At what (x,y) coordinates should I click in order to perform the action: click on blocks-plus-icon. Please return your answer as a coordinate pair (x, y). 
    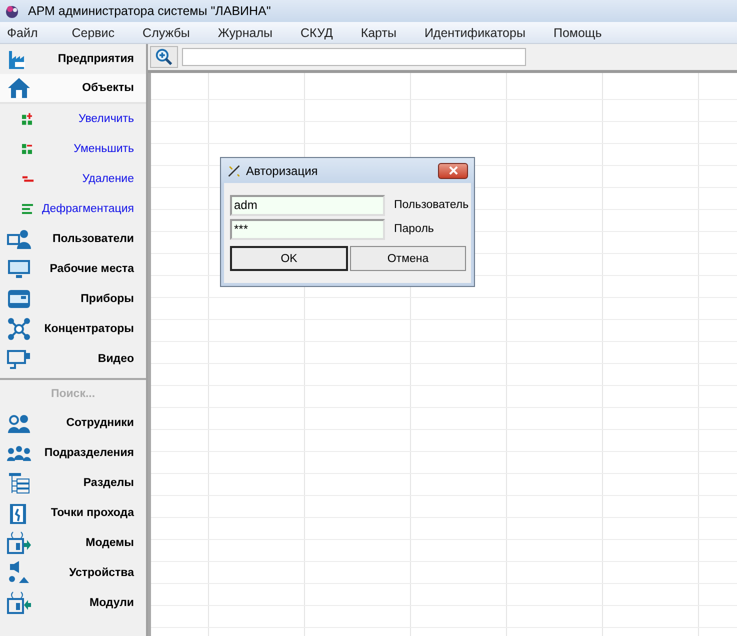
    Looking at the image, I should click on (27, 119).